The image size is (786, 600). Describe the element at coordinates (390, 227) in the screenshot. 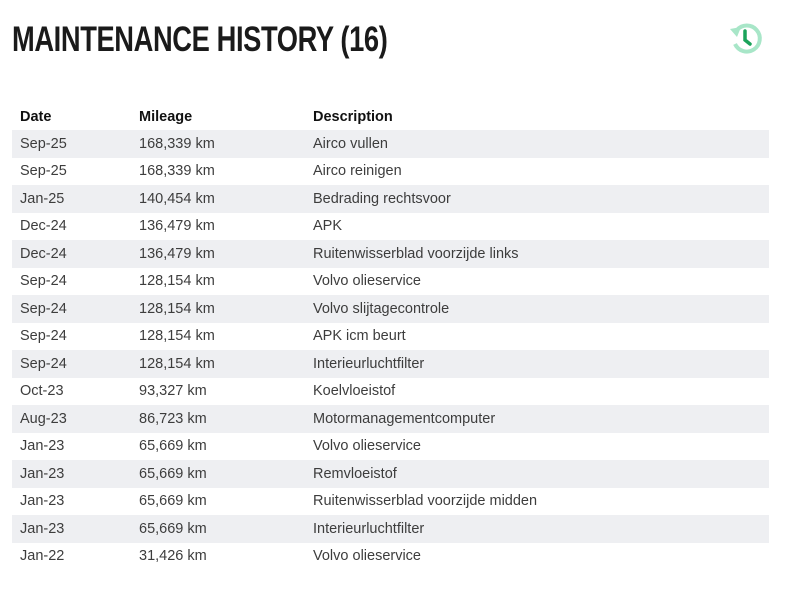

I see `table-row: Dec-24 136,479 km APK` at that location.